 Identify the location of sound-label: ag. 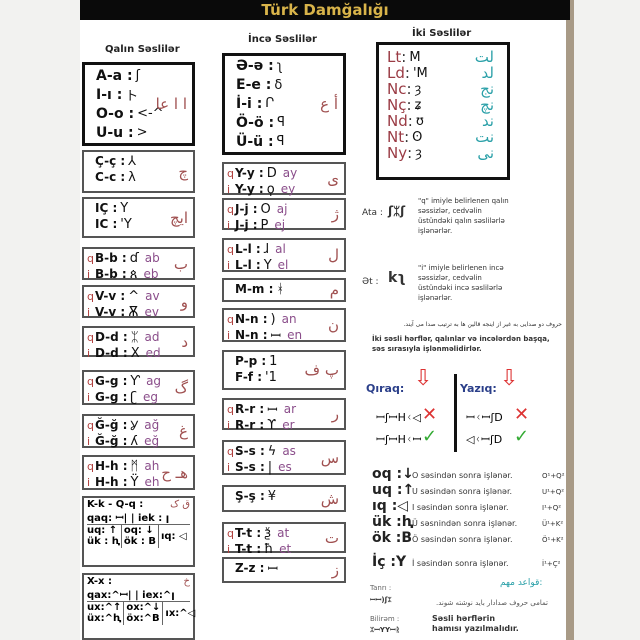
(154, 381).